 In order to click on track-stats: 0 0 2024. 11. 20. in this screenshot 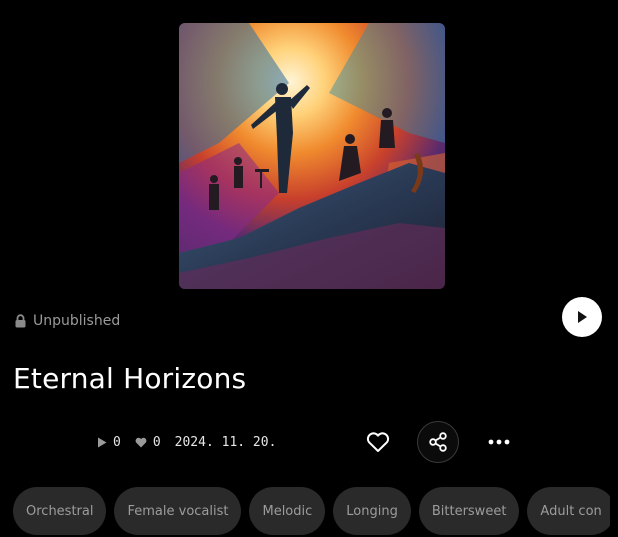, I will do `click(193, 442)`.